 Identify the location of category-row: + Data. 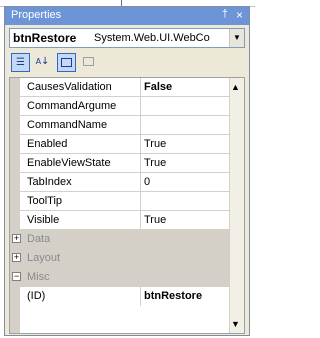
(120, 239).